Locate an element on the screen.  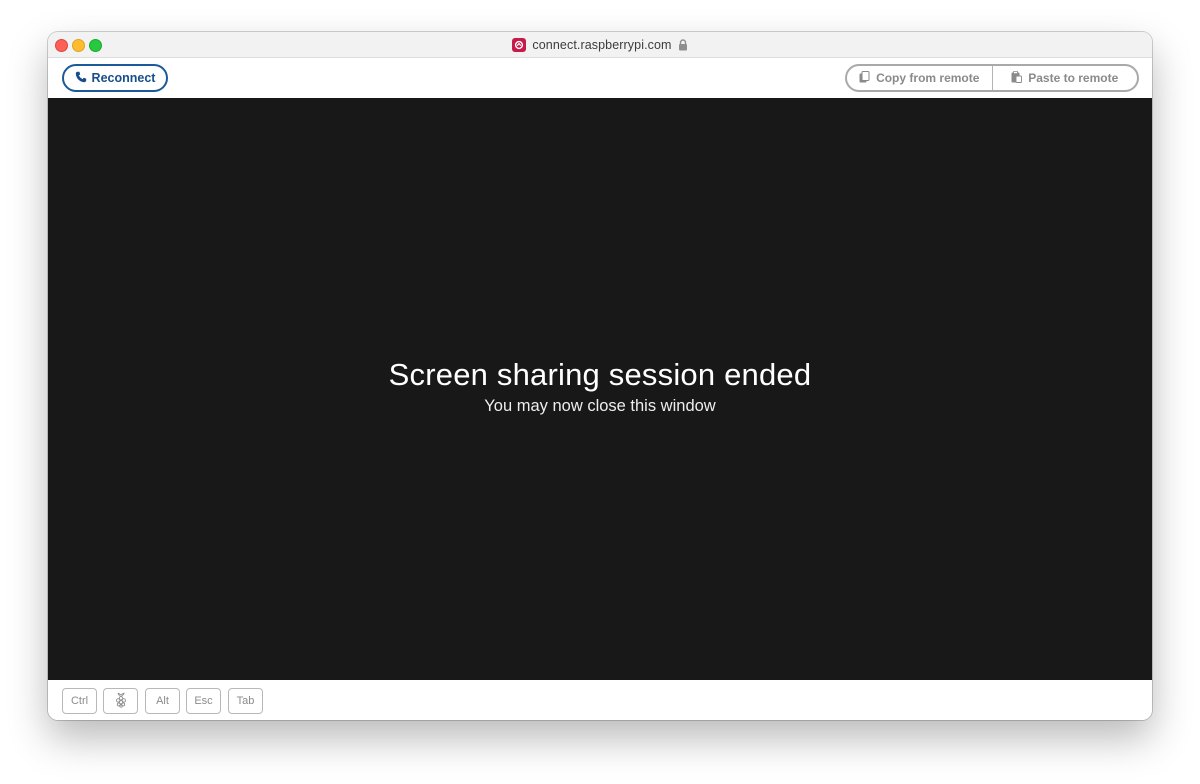
alt-key-button: Alt is located at coordinates (162, 701).